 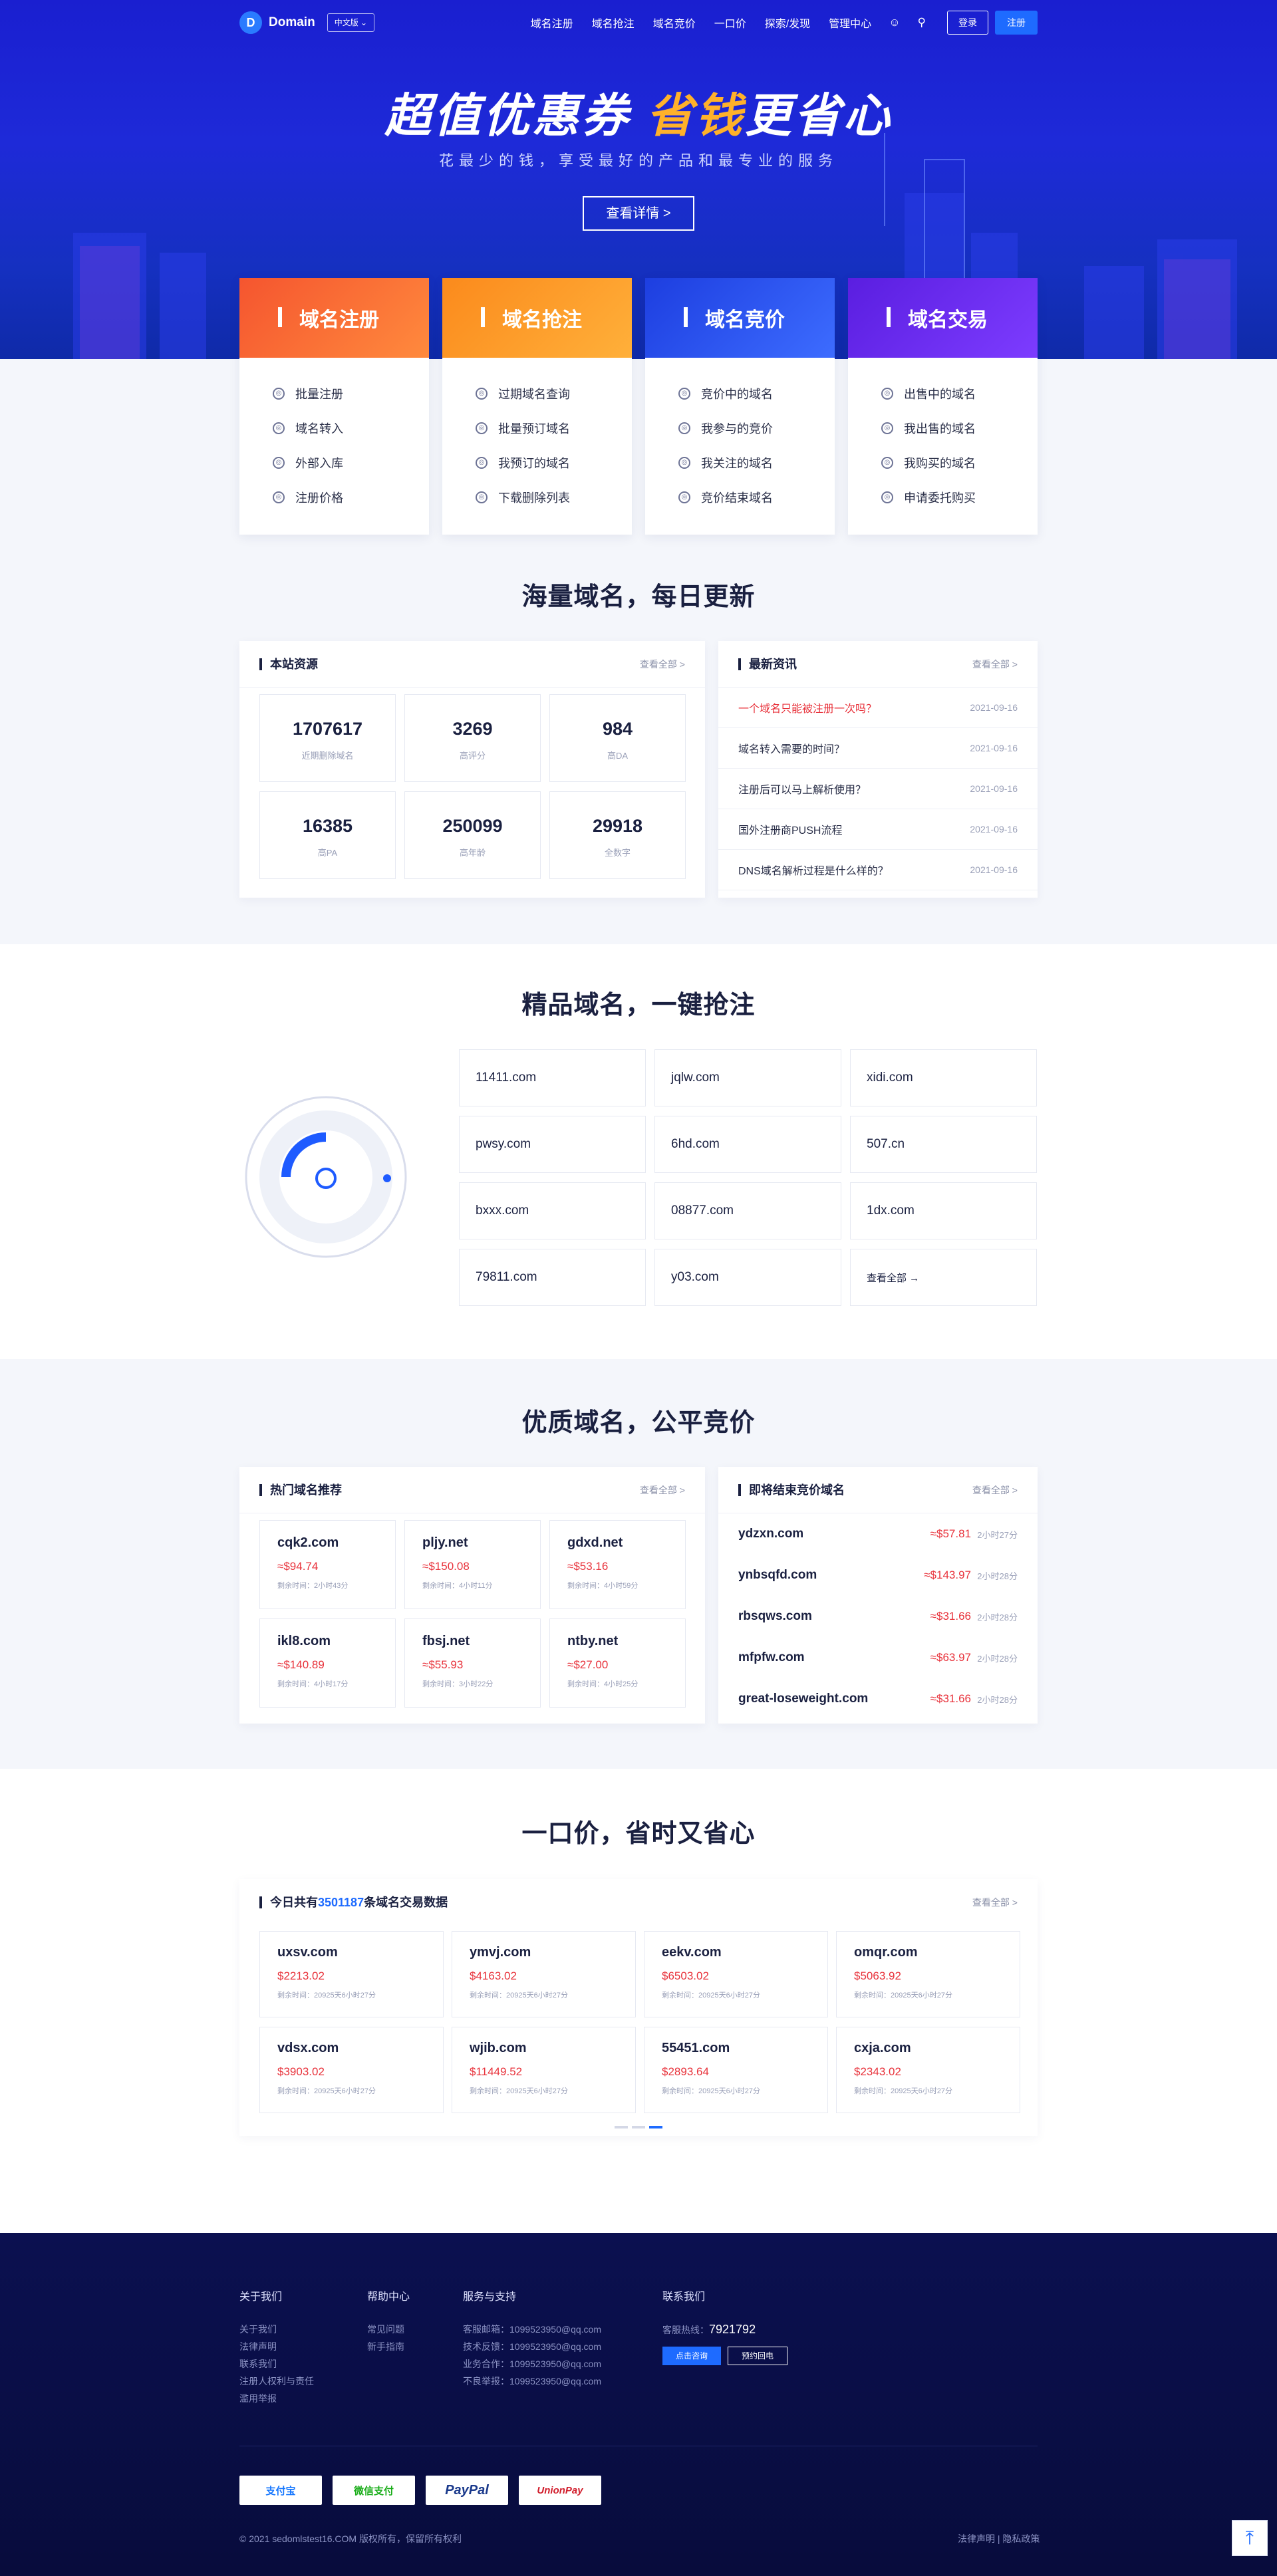 I want to click on text-value: 我关注的域名, so click(x=737, y=463).